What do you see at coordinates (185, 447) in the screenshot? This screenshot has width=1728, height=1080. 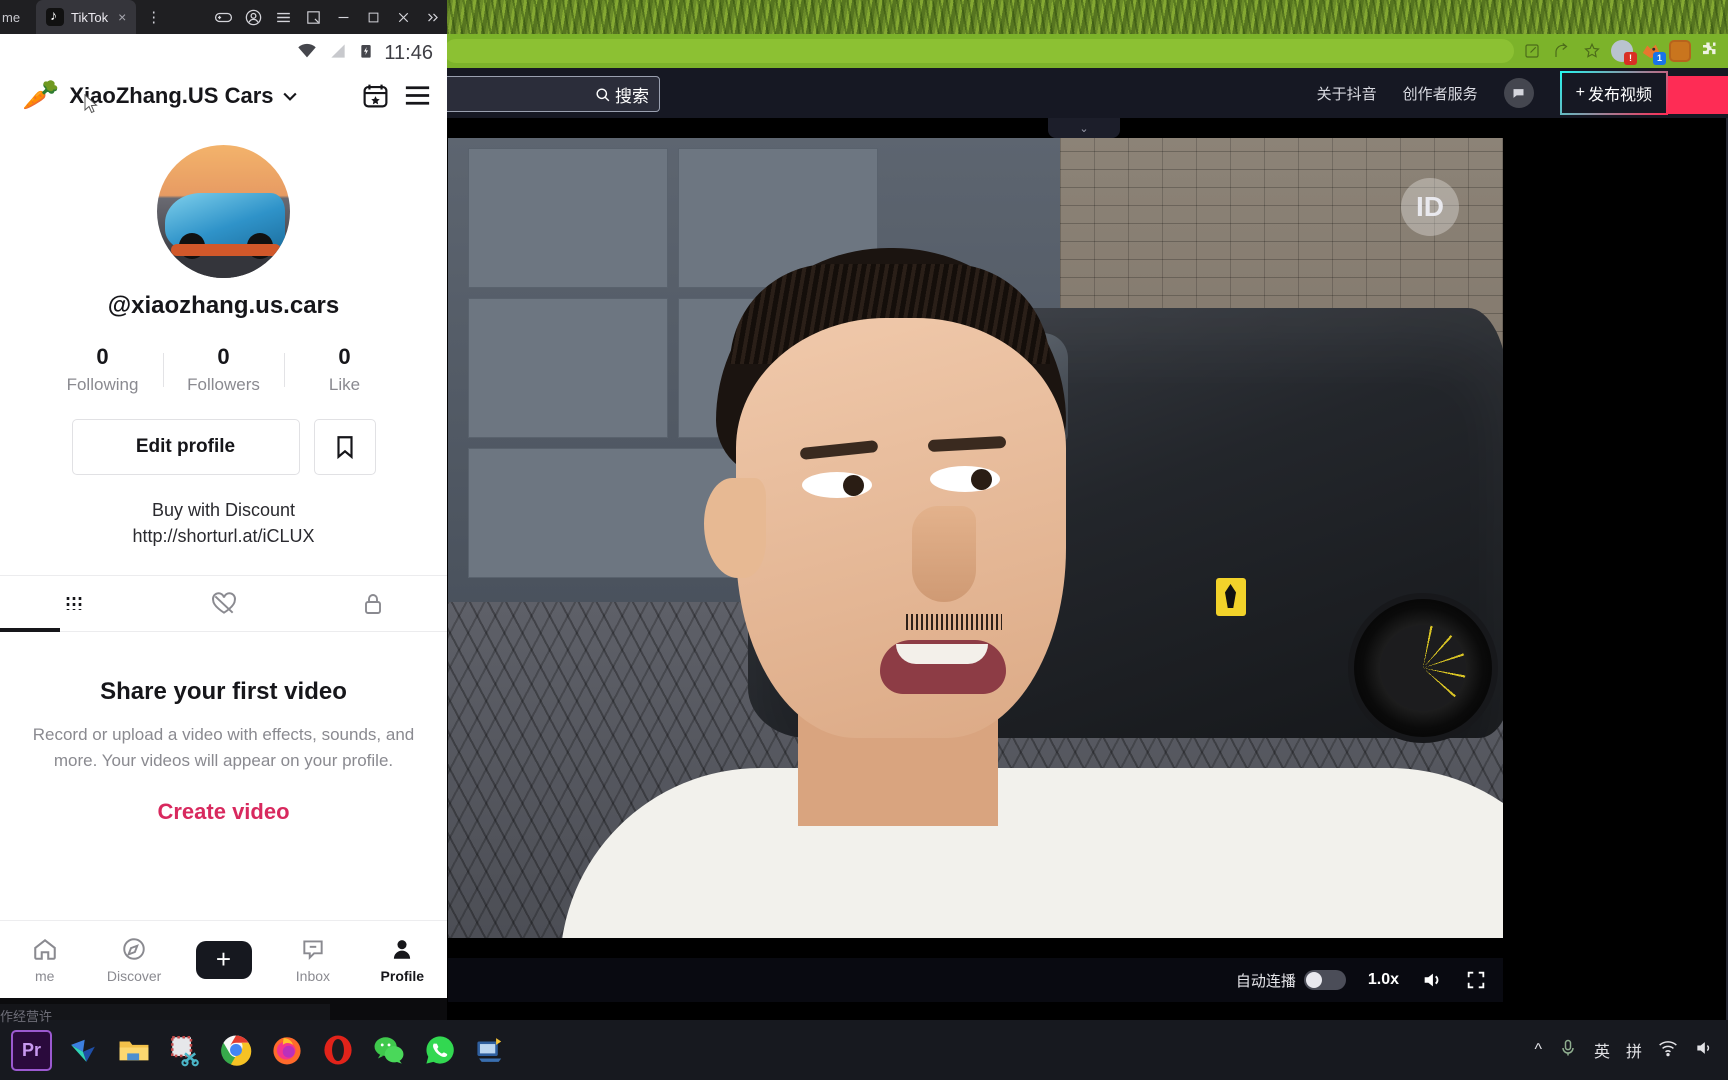 I see `edit-profile-button: Edit profile` at bounding box center [185, 447].